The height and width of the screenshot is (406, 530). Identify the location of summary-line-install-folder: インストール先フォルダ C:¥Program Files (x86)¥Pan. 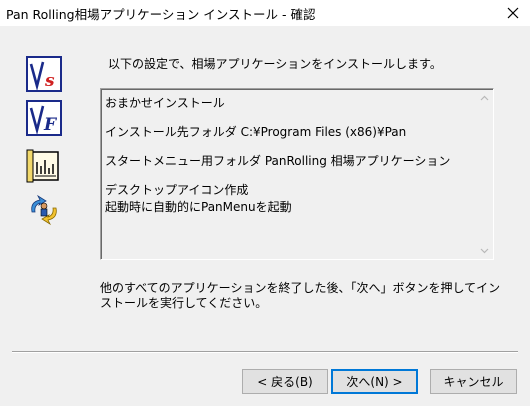
(256, 132).